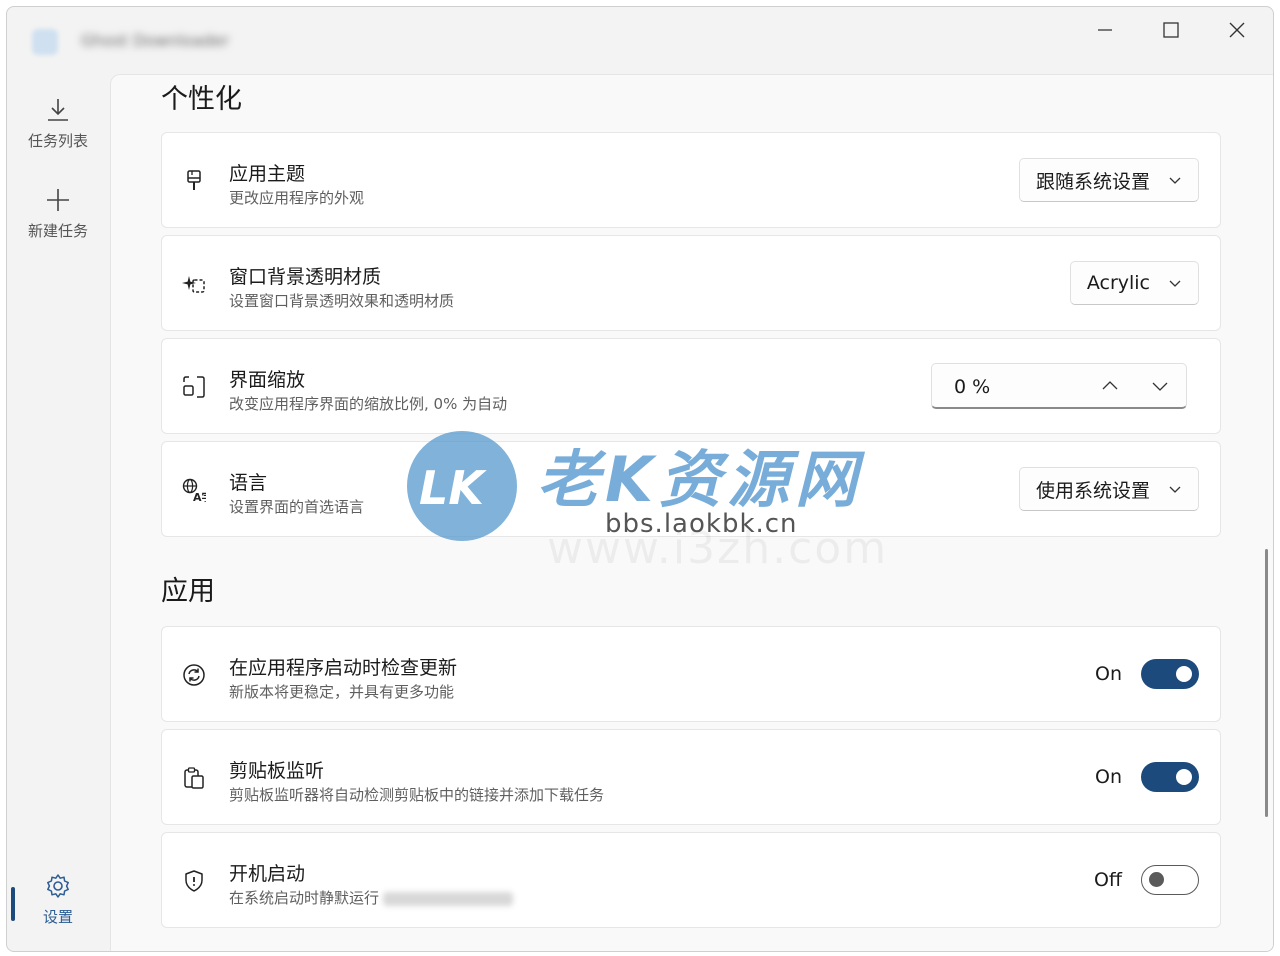 This screenshot has height=956, width=1280. Describe the element at coordinates (57, 230) in the screenshot. I see `sidebar-item-label: 新建任务` at that location.